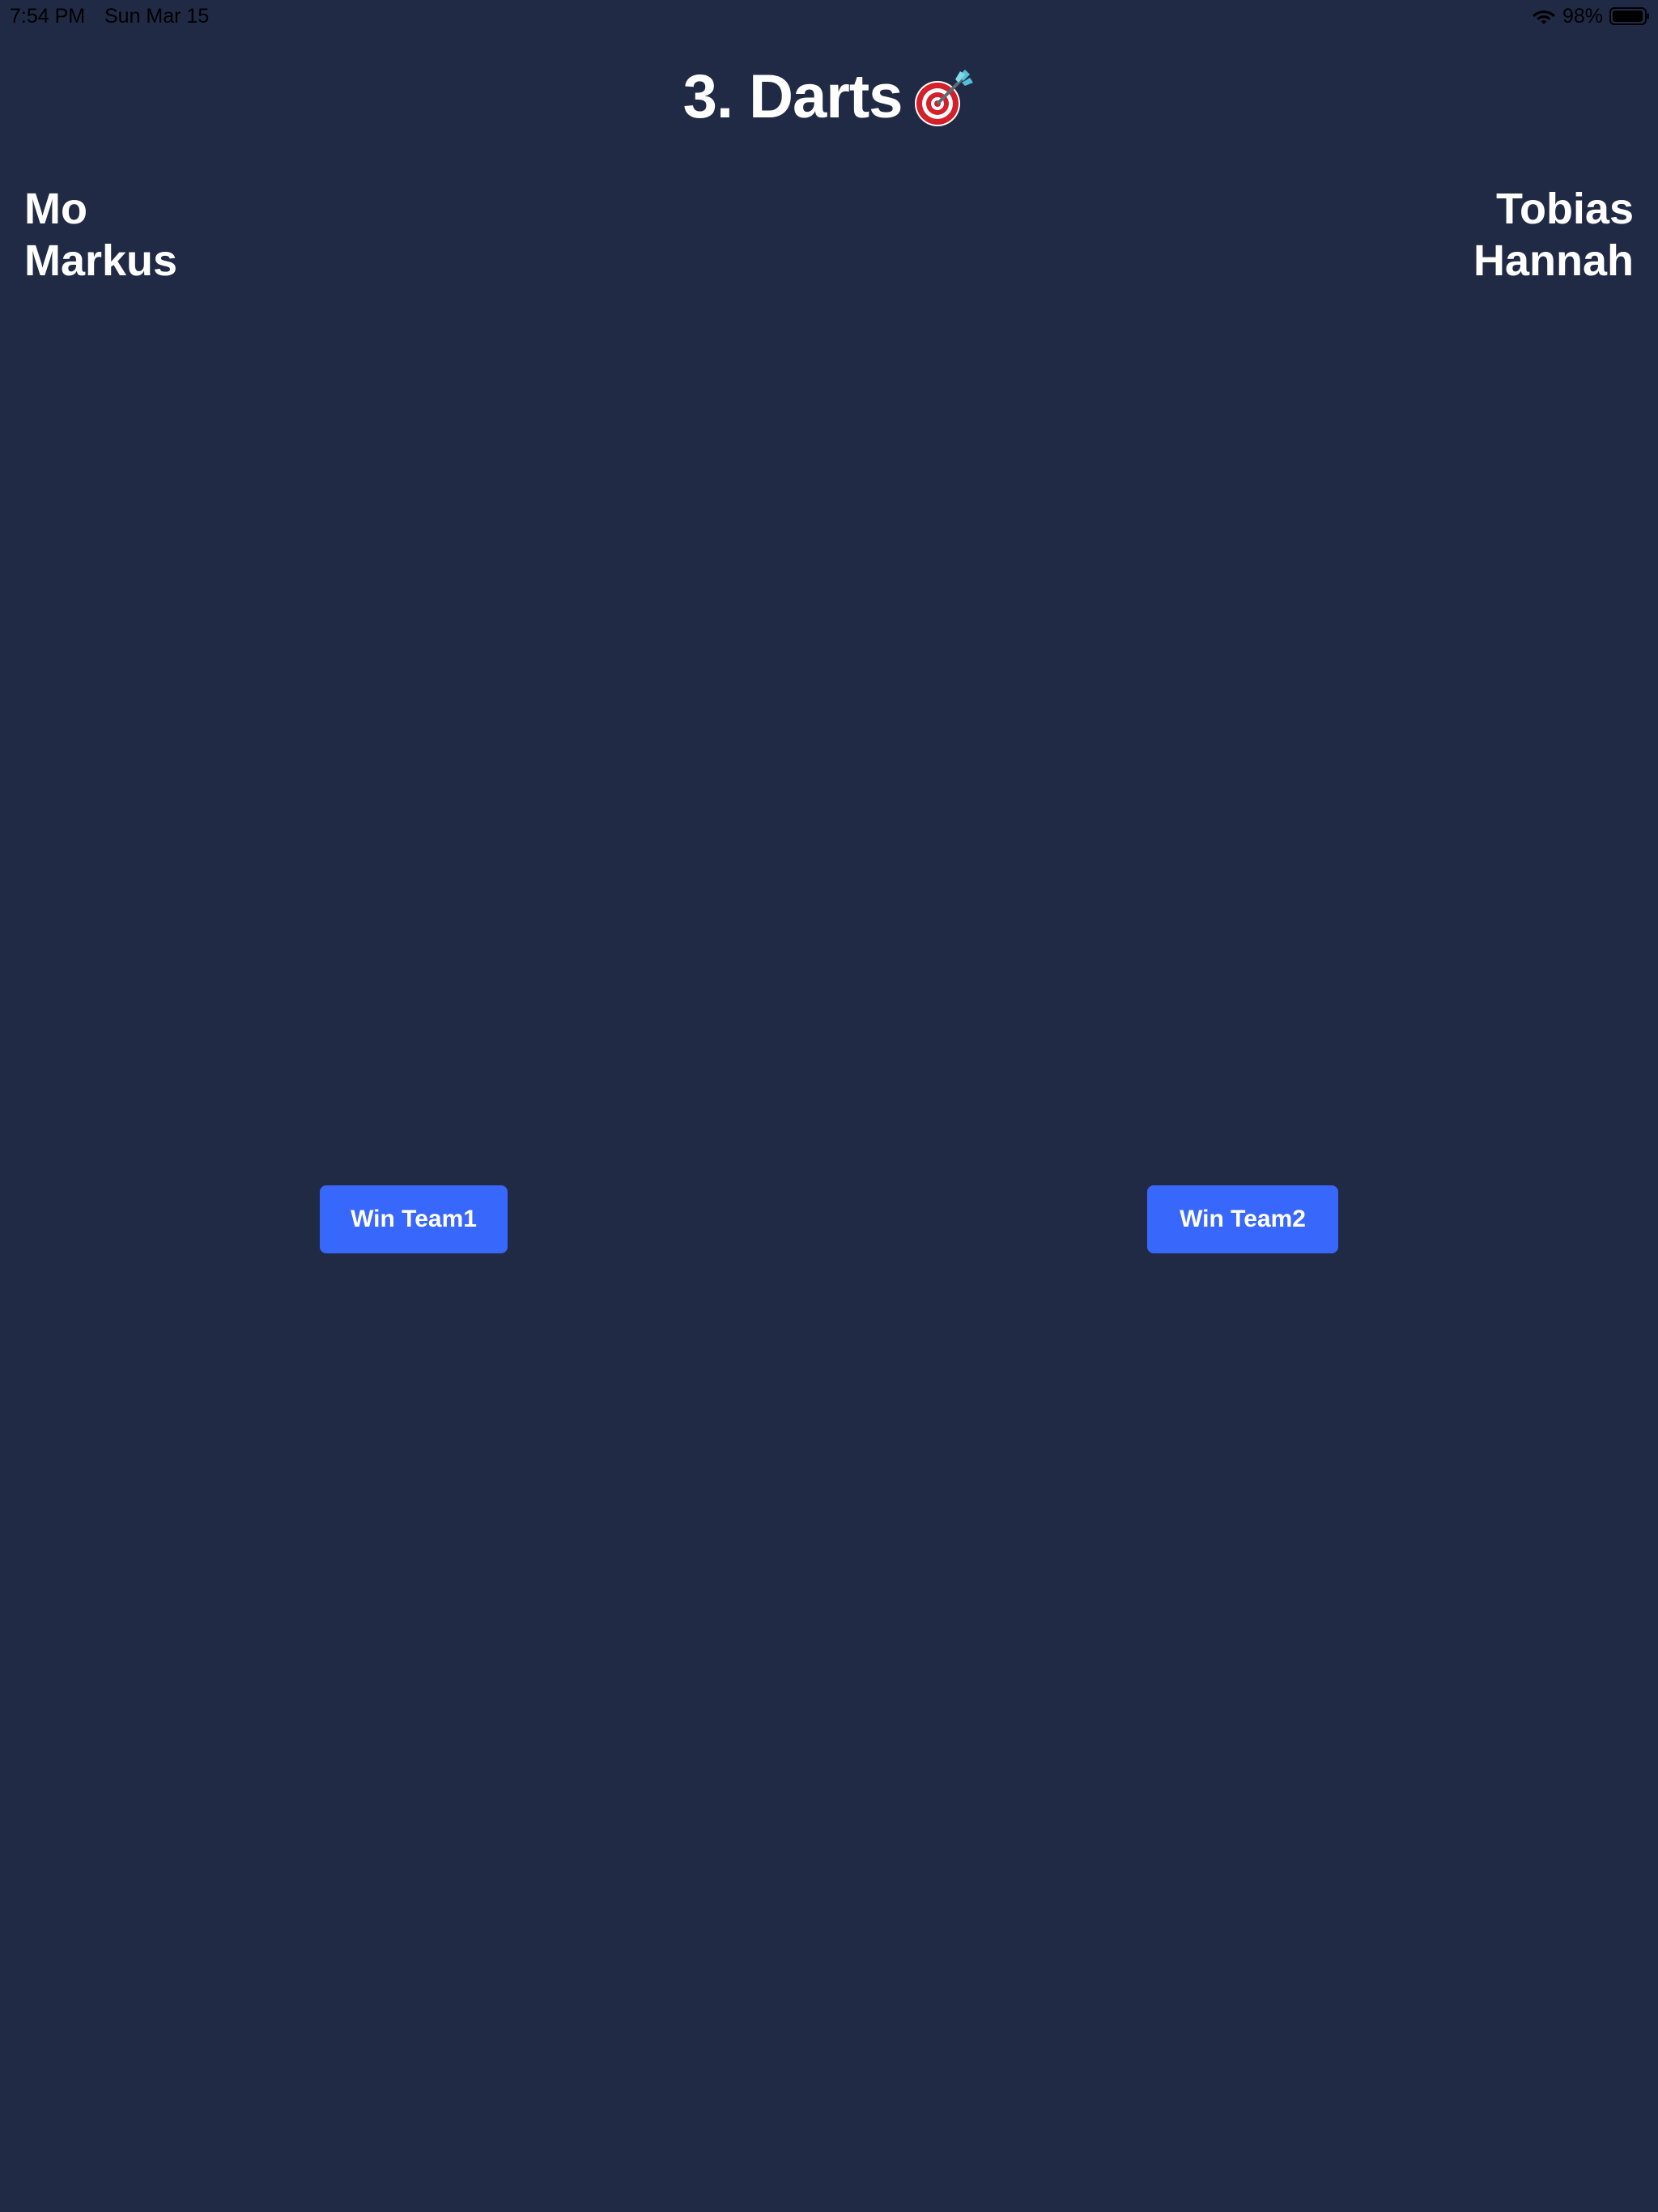 The height and width of the screenshot is (2212, 1658). Describe the element at coordinates (1582, 16) in the screenshot. I see `battery-percent: 98%` at that location.